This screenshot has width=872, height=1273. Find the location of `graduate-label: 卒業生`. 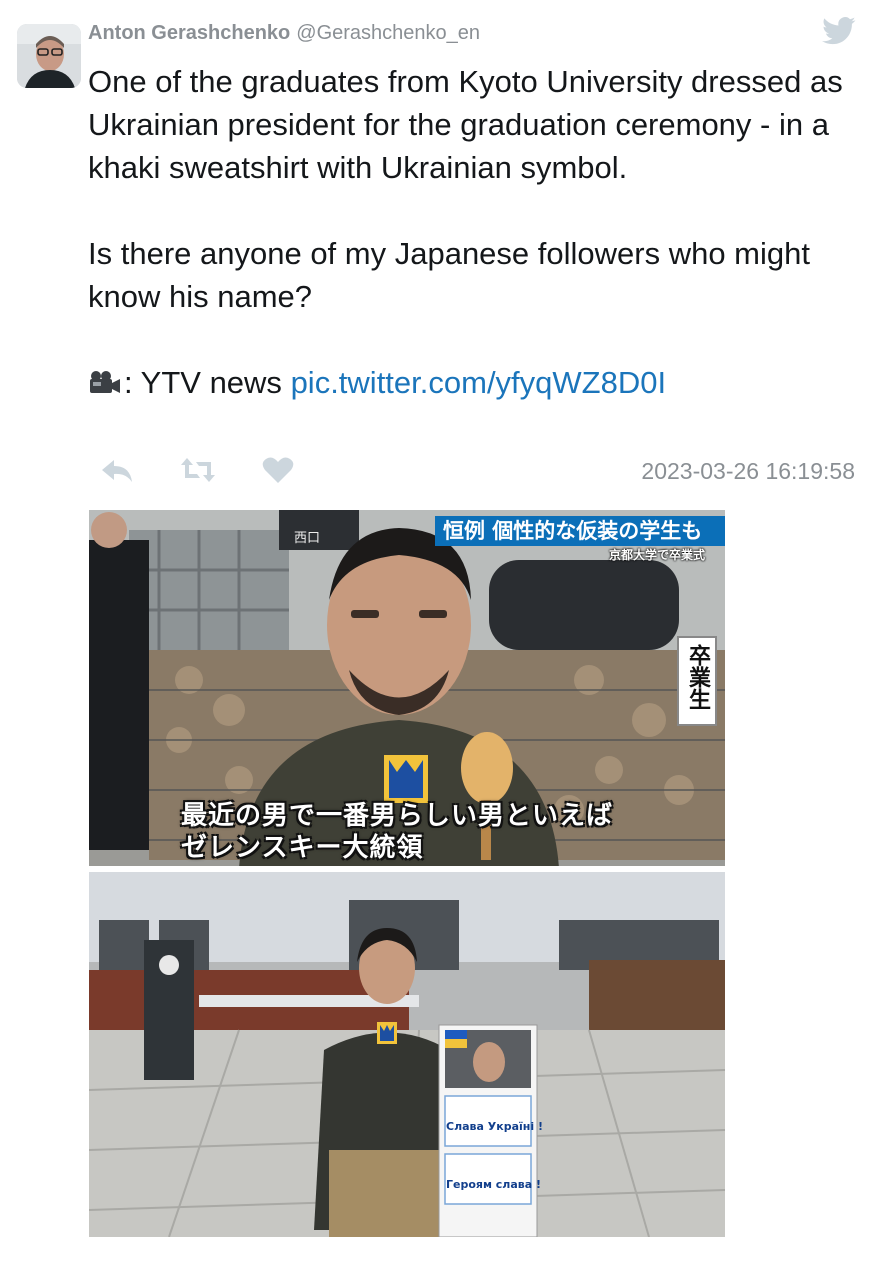

graduate-label: 卒業生 is located at coordinates (697, 681).